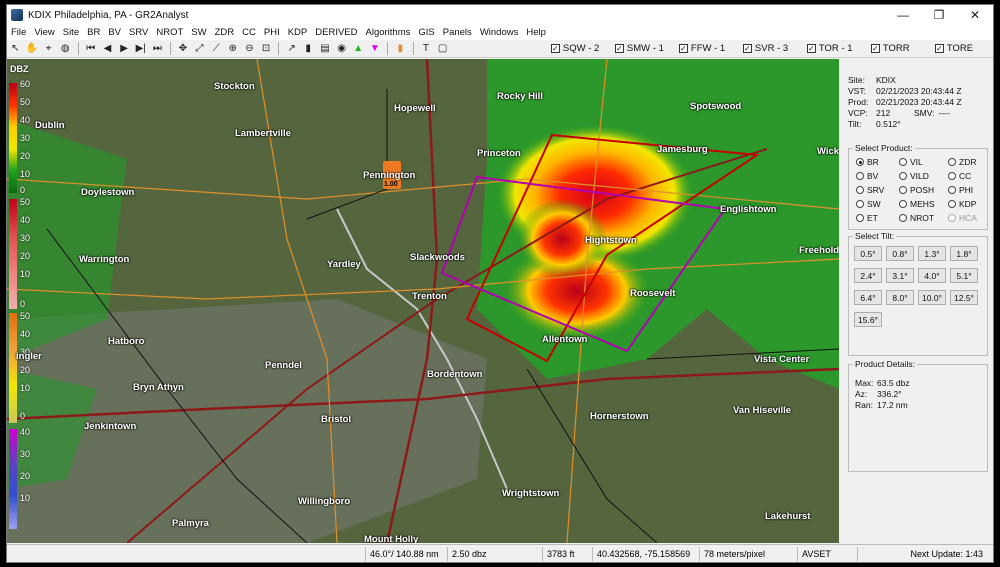 This screenshot has height=567, width=1000. I want to click on maximize-button: ❐, so click(939, 15).